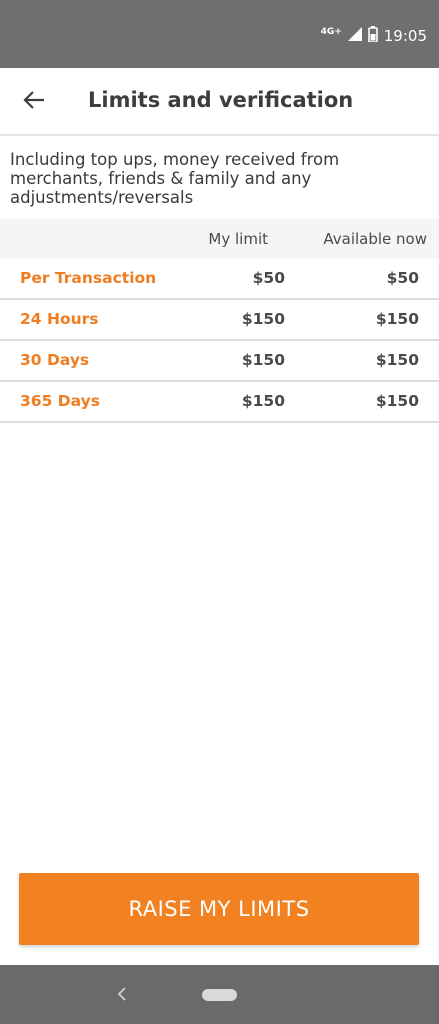 The image size is (439, 1024). I want to click on row-available: $50, so click(402, 278).